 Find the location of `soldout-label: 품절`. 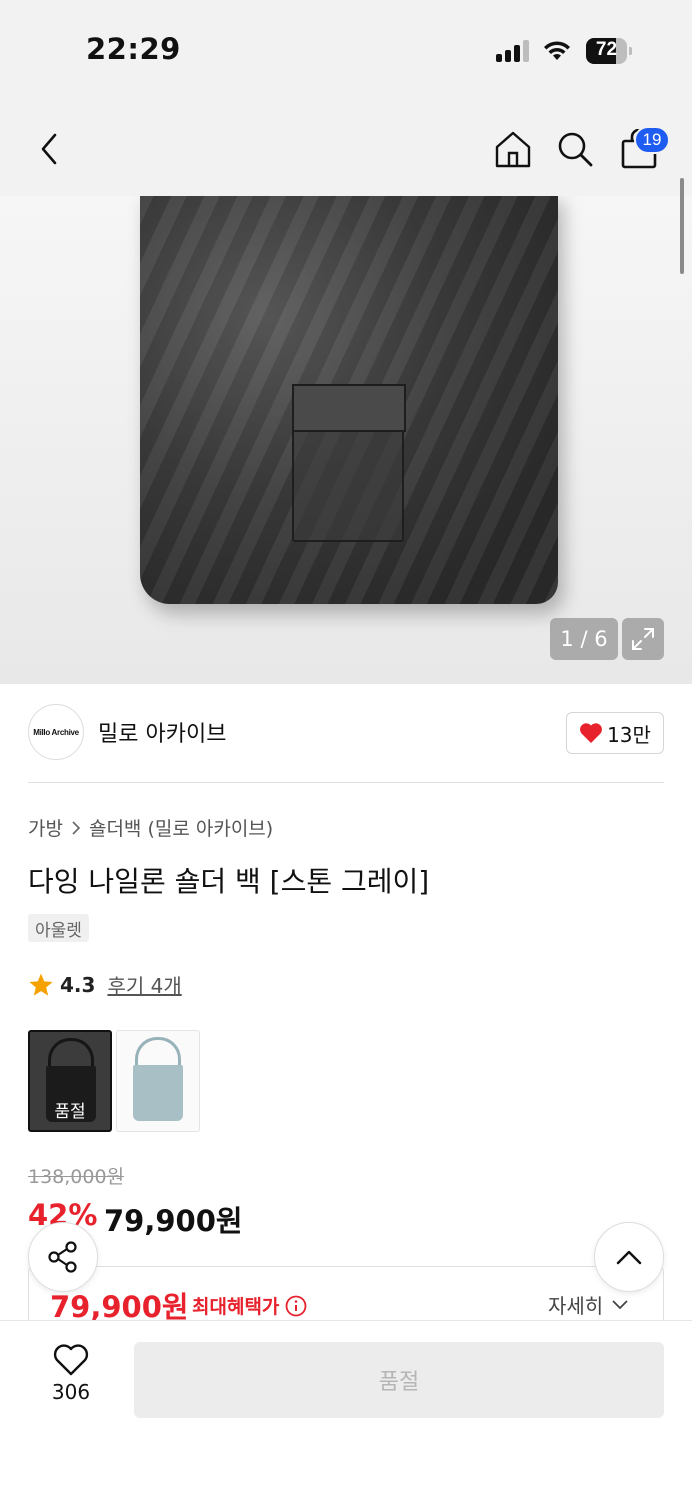

soldout-label: 품절 is located at coordinates (70, 1112).